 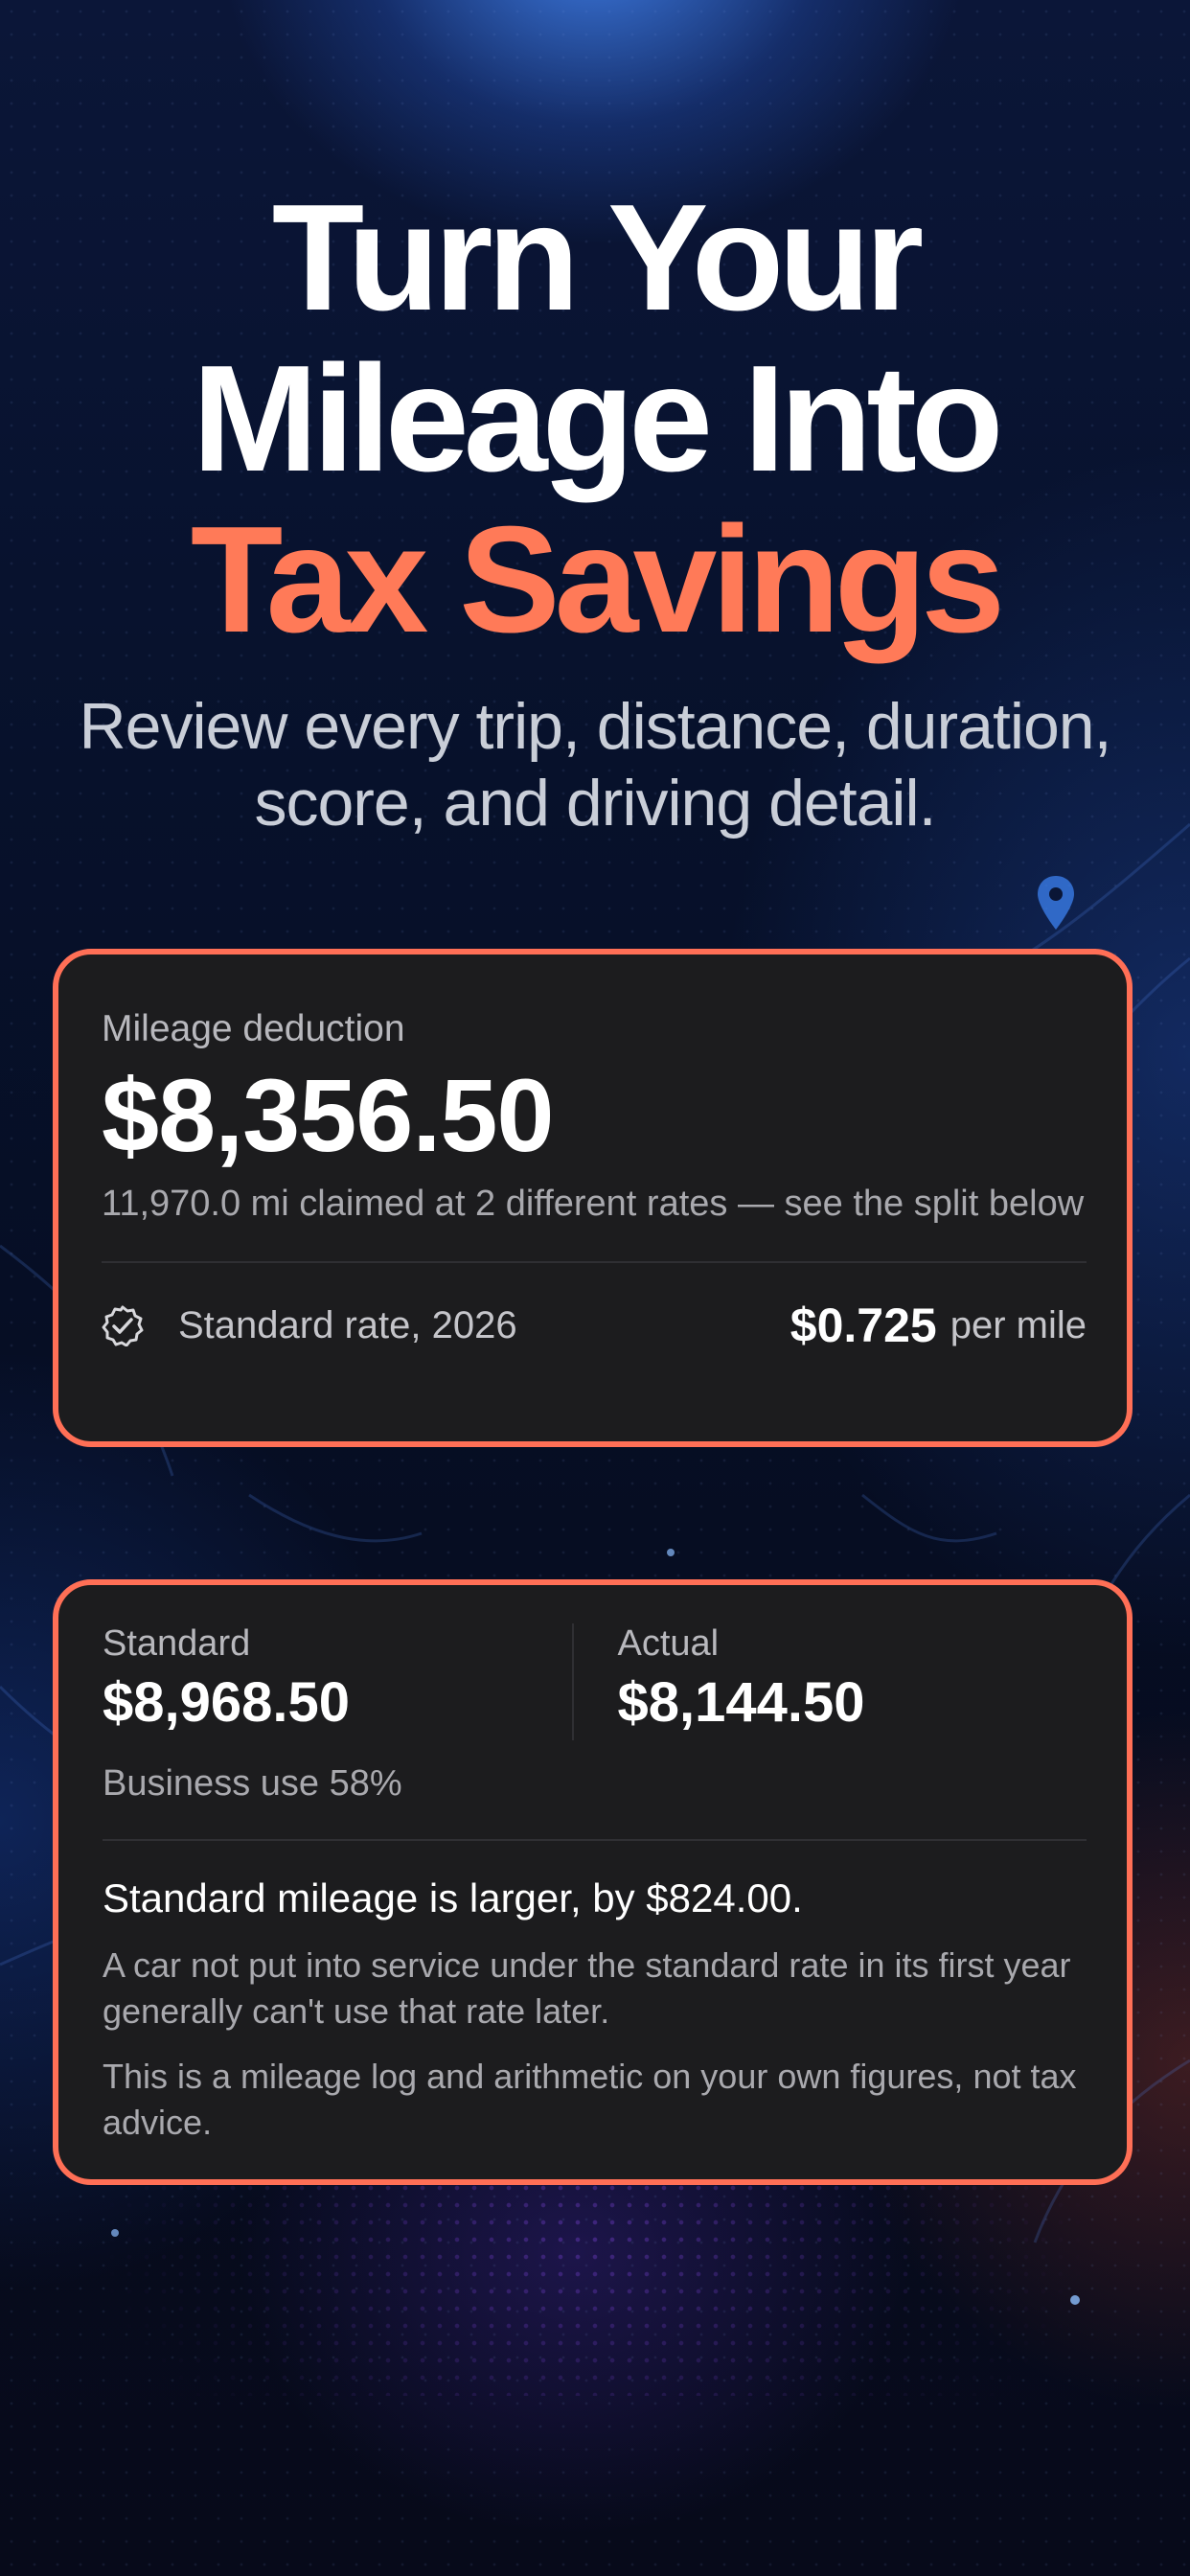 What do you see at coordinates (1018, 1324) in the screenshot?
I see `rate-unit: per mile` at bounding box center [1018, 1324].